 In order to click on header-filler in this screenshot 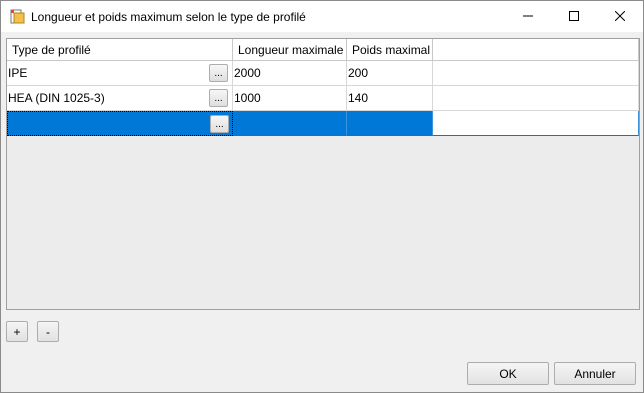, I will do `click(536, 50)`.